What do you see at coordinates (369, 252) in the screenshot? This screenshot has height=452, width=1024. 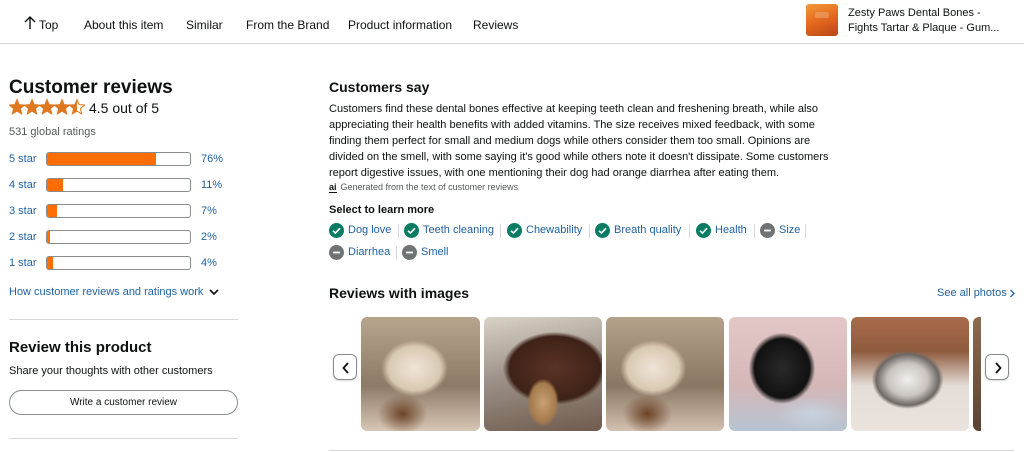 I see `aspect-label: Diarrhea` at bounding box center [369, 252].